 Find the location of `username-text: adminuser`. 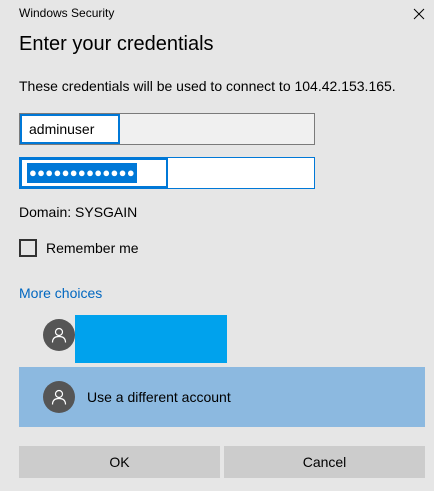

username-text: adminuser is located at coordinates (62, 129).